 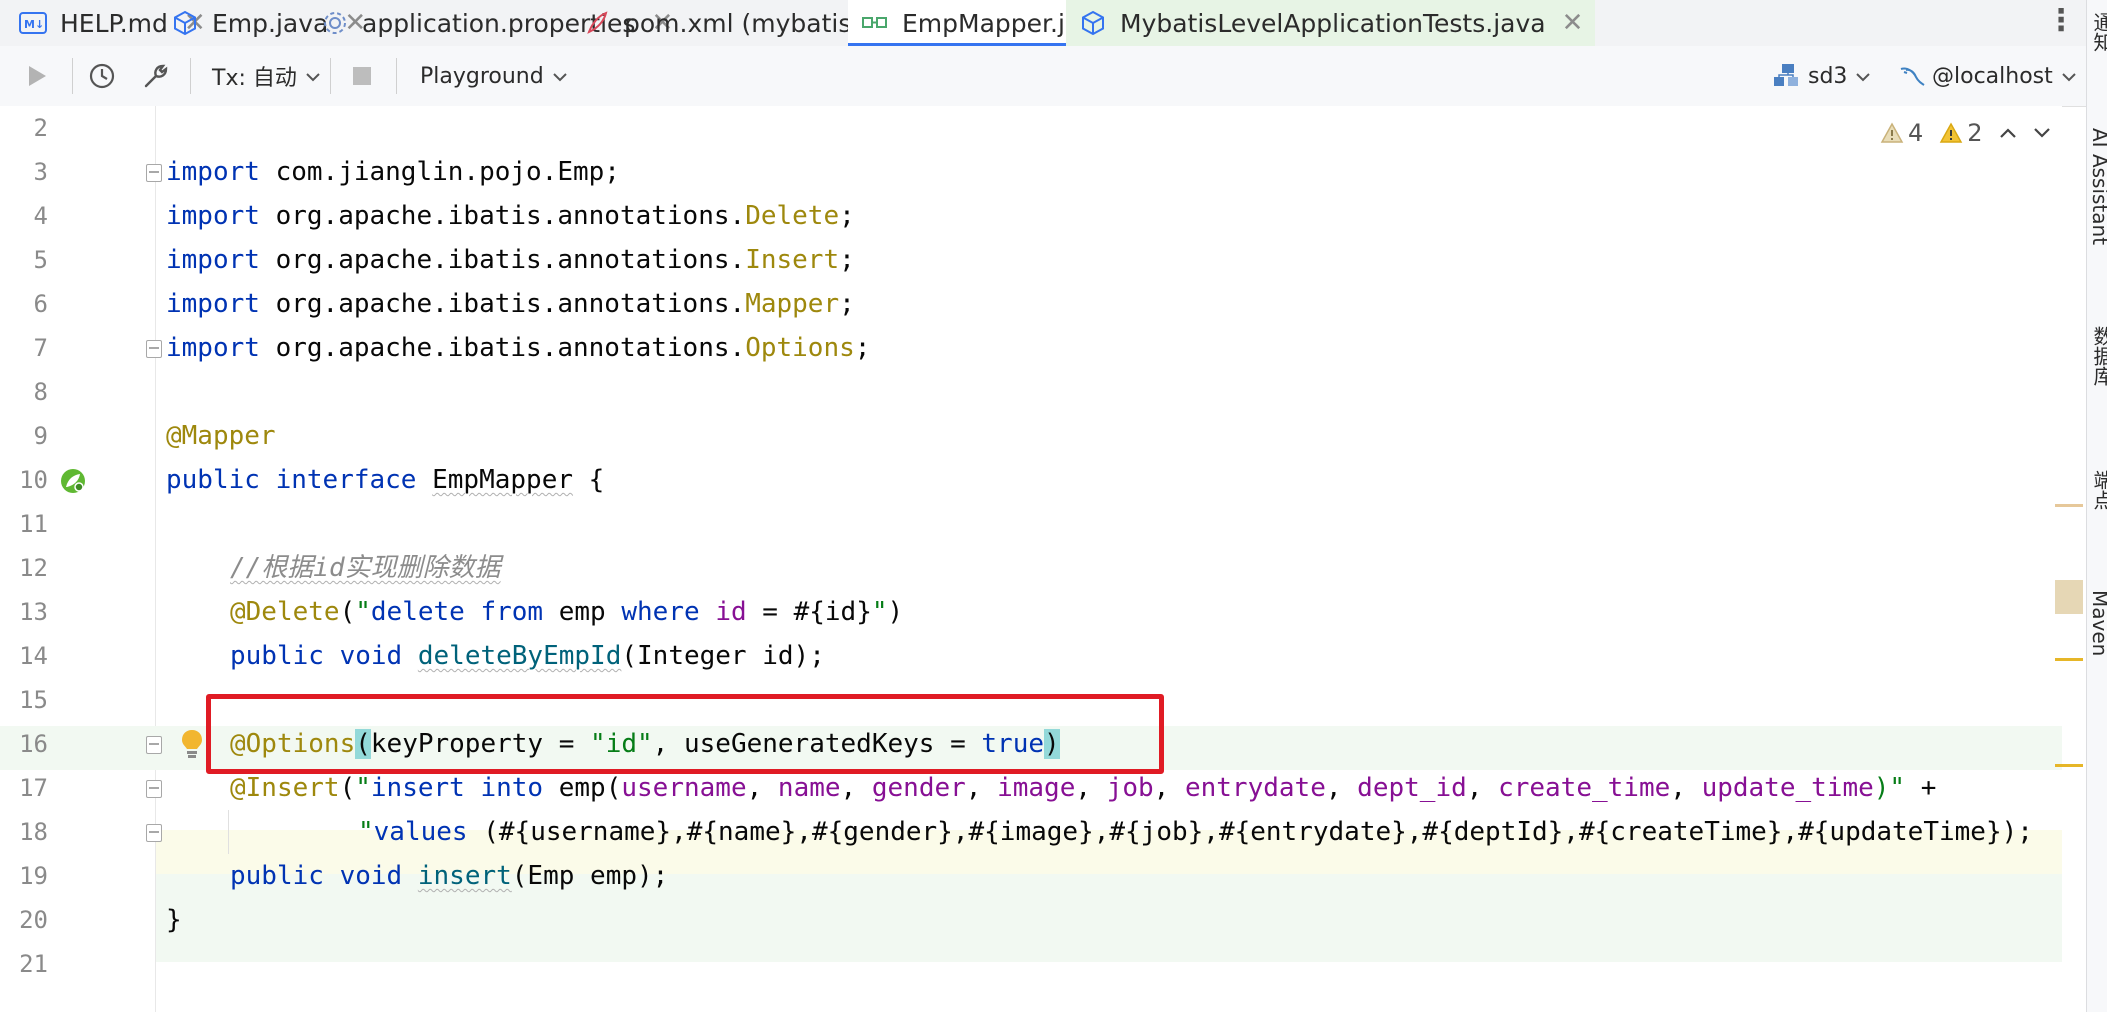 I want to click on code-line: 9 @Mapper, so click(x=1031, y=436).